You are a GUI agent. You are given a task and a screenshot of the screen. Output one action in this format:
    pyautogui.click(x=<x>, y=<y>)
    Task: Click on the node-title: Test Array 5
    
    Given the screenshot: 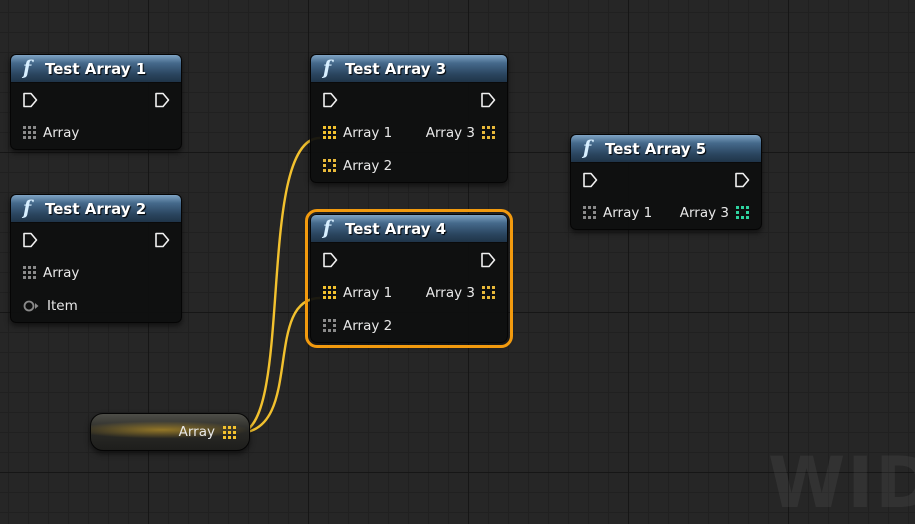 What is the action you would take?
    pyautogui.click(x=656, y=148)
    